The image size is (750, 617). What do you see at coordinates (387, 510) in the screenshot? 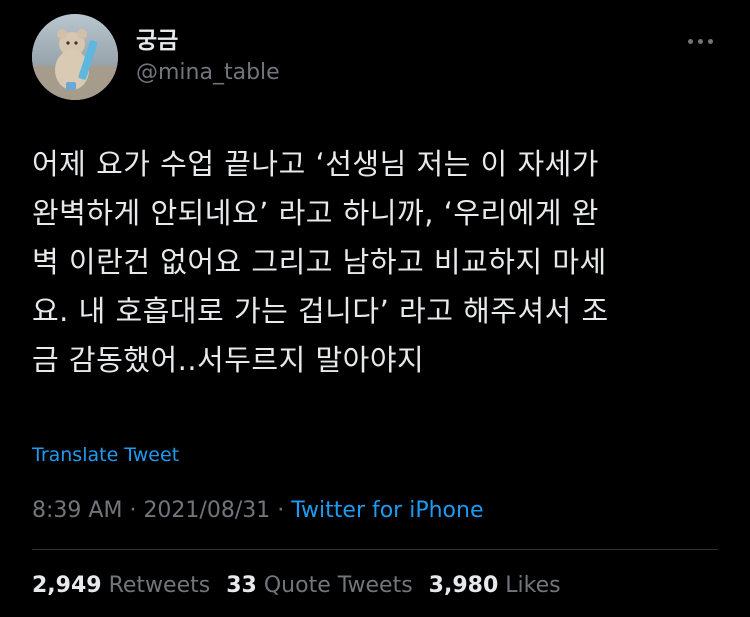
I see `tweet-source-link: Twitter for iPhone` at bounding box center [387, 510].